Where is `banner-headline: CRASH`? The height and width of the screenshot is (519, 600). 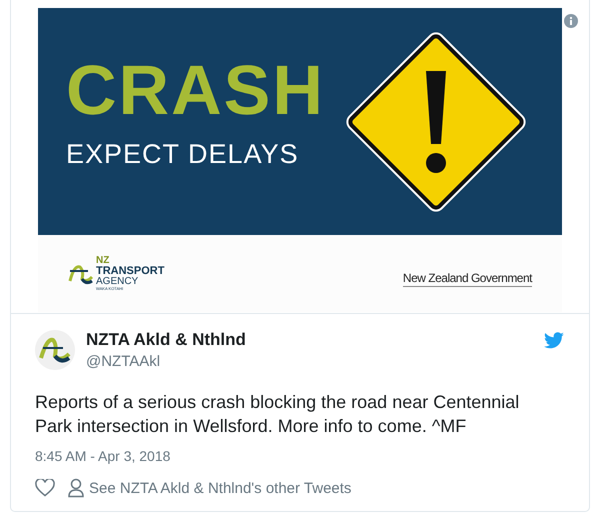
banner-headline: CRASH is located at coordinates (195, 90).